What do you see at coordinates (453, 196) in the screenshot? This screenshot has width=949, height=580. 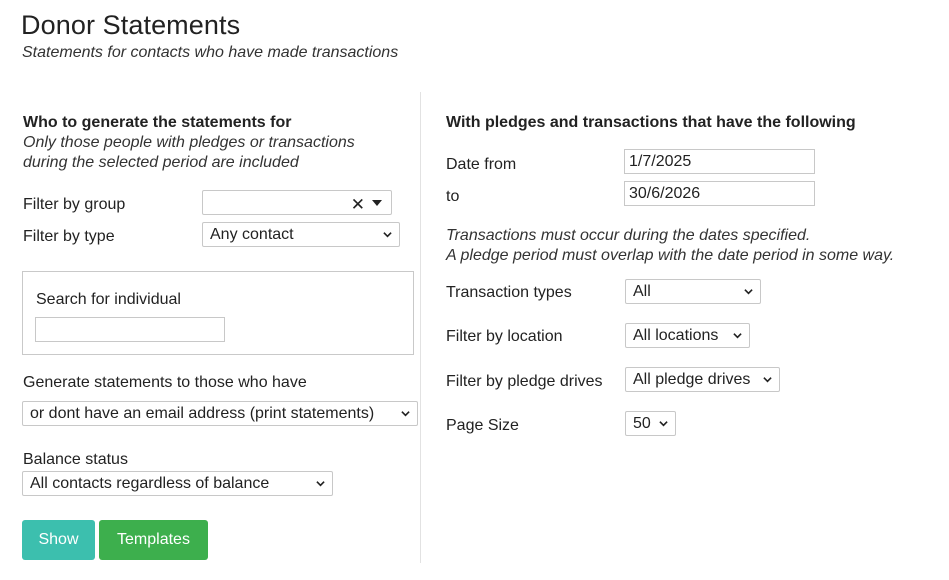 I see `date-to-label: to` at bounding box center [453, 196].